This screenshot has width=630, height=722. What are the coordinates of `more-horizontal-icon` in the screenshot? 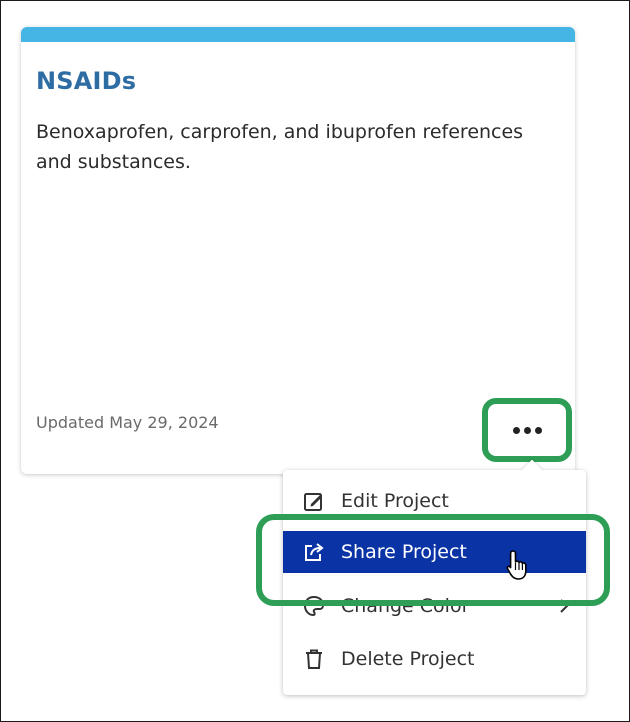 It's located at (527, 430).